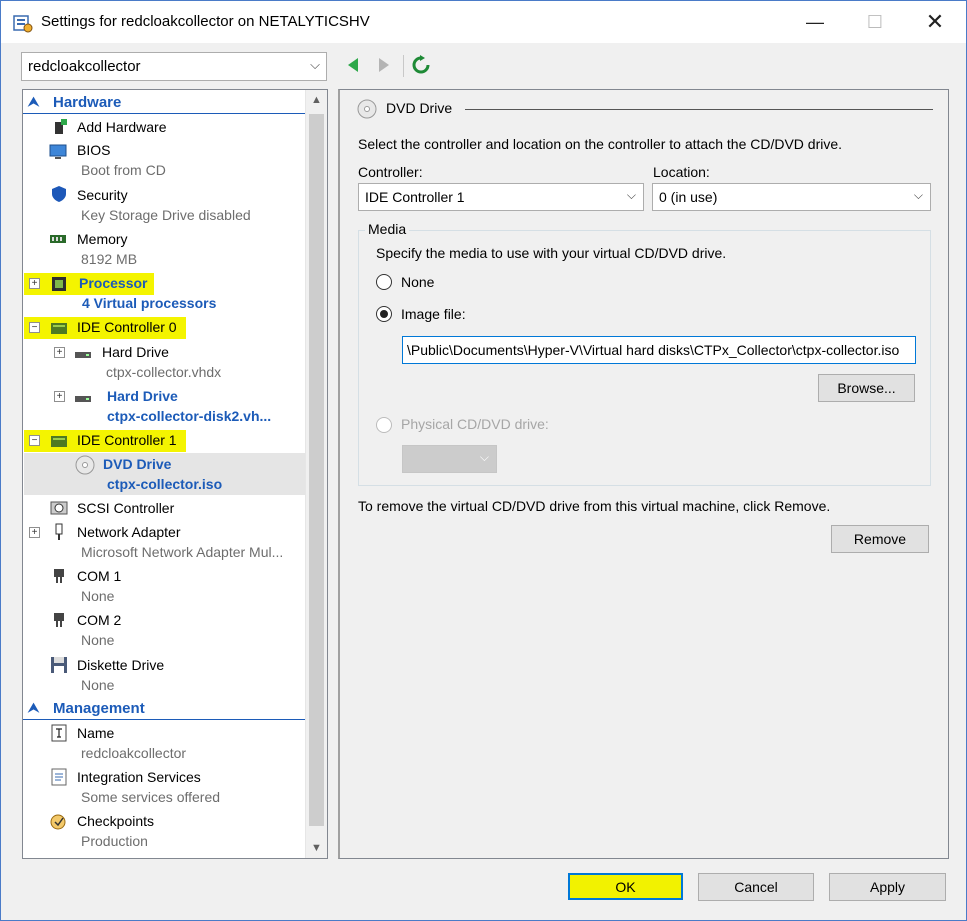  What do you see at coordinates (126, 508) in the screenshot?
I see `tree-item-label: SCSI Controller` at bounding box center [126, 508].